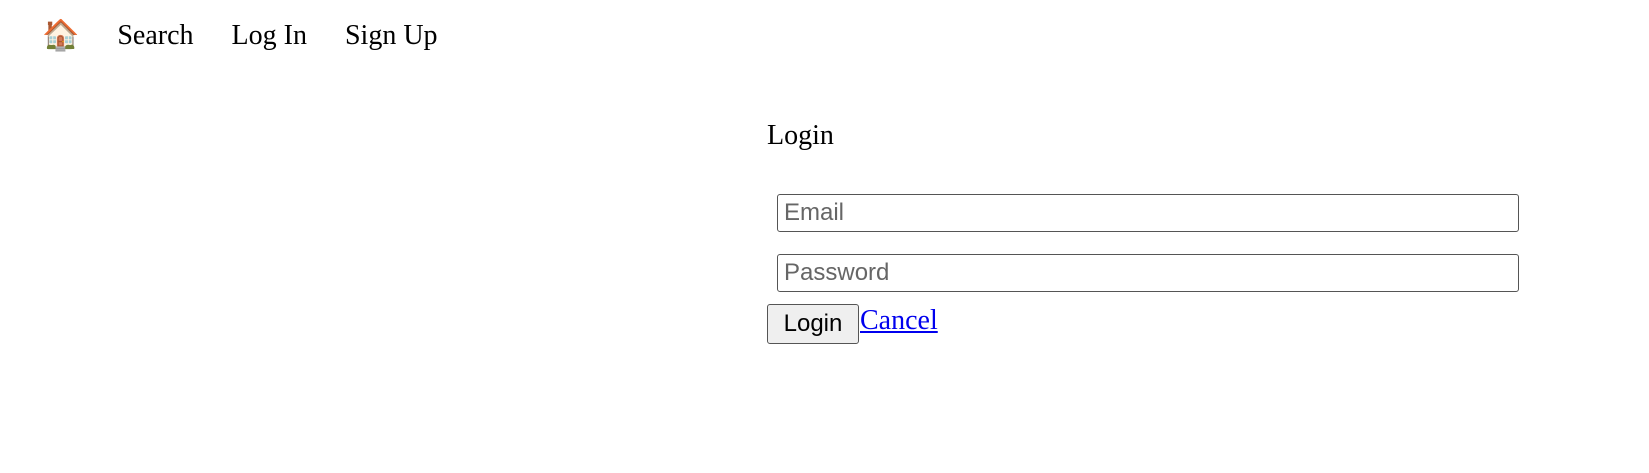 The width and height of the screenshot is (1649, 473). What do you see at coordinates (1148, 213) in the screenshot?
I see `email-input` at bounding box center [1148, 213].